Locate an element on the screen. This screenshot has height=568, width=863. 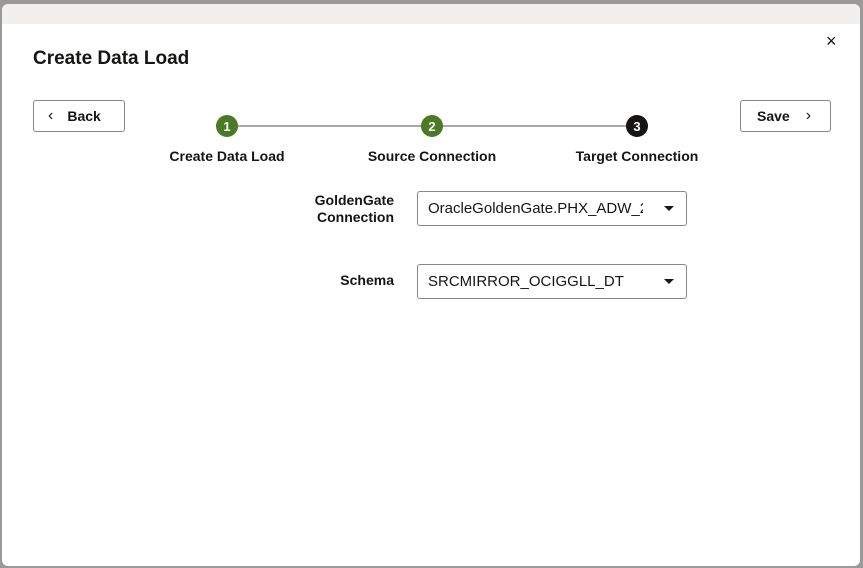
schema-select: SRCMIRROR_OCIGGLL_DT is located at coordinates (552, 281).